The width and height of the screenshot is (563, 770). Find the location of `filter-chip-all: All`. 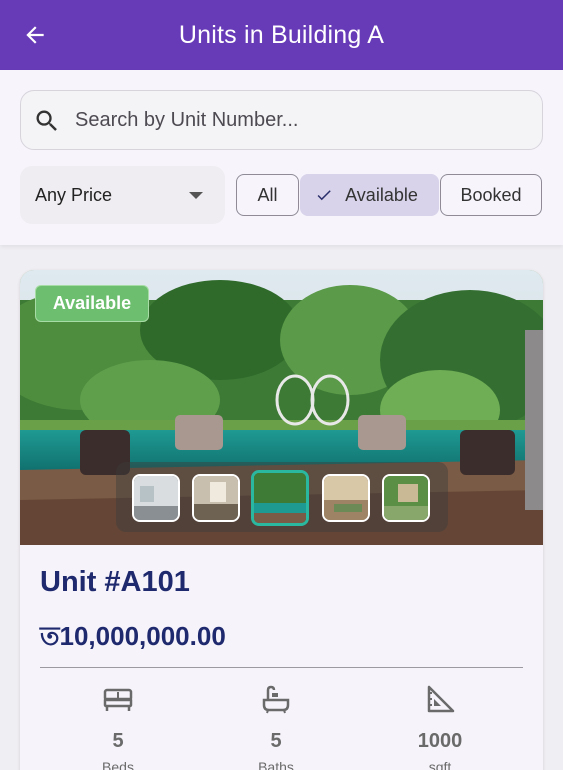

filter-chip-all: All is located at coordinates (267, 195).